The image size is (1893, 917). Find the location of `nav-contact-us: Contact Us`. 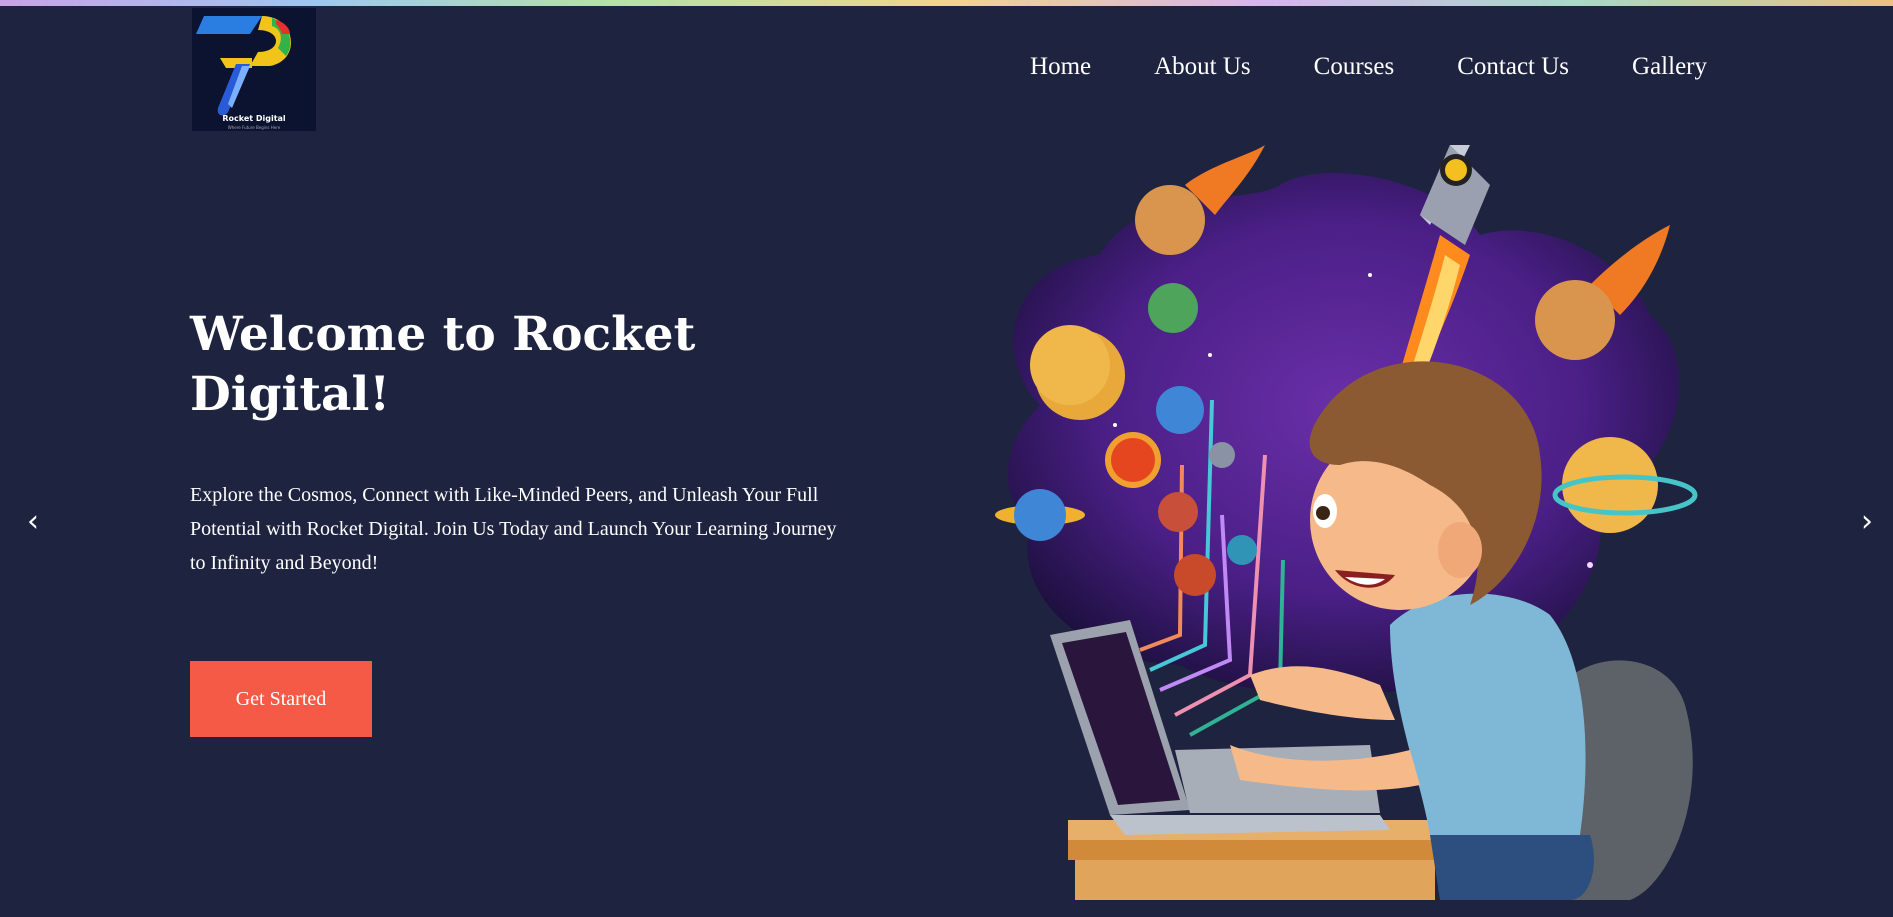

nav-contact-us: Contact Us is located at coordinates (1513, 67).